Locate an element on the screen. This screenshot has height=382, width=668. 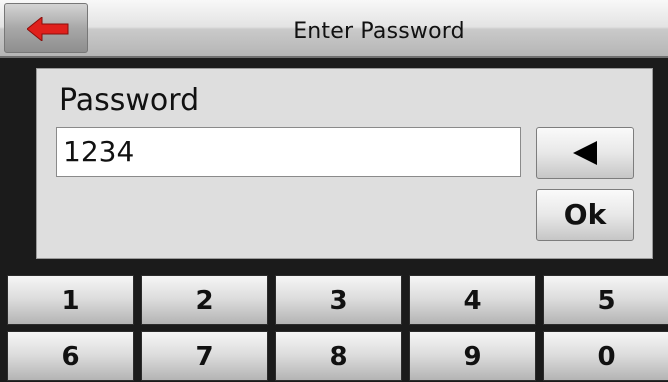
keypad-key-8: 8 is located at coordinates (338, 356).